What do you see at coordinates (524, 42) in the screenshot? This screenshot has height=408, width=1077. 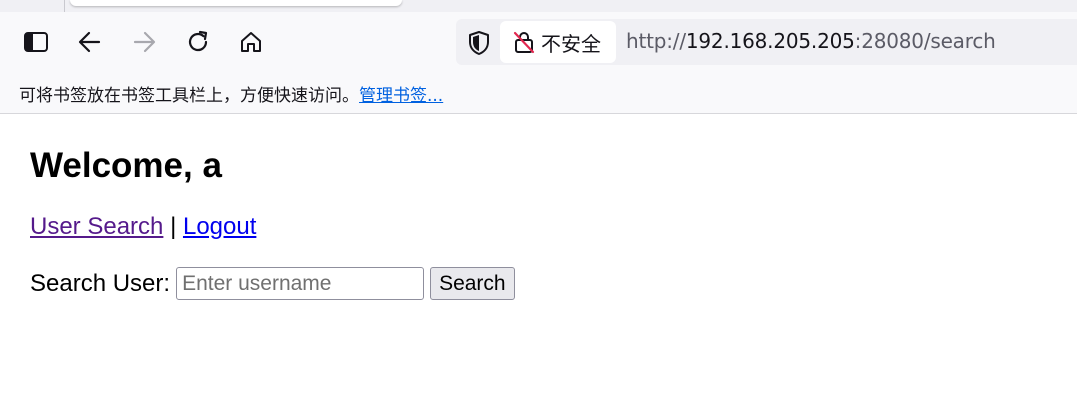 I see `insecure-lock-icon` at bounding box center [524, 42].